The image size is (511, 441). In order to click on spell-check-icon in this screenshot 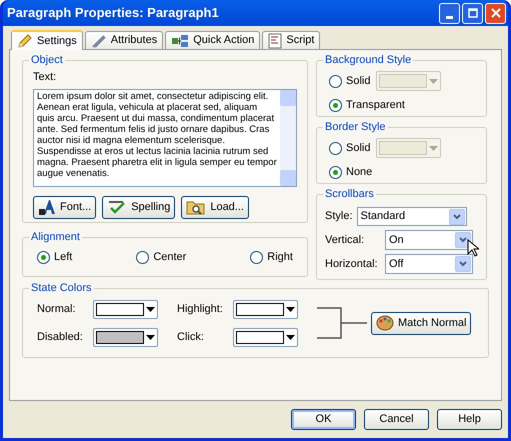, I will do `click(117, 207)`.